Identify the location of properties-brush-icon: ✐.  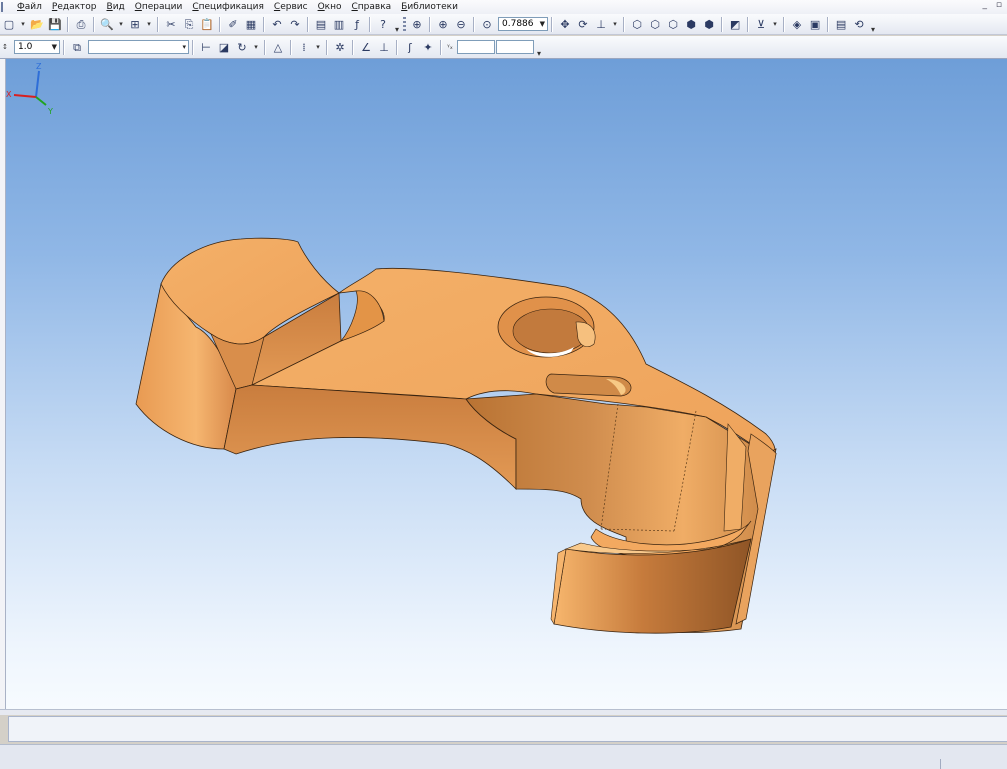
(233, 24).